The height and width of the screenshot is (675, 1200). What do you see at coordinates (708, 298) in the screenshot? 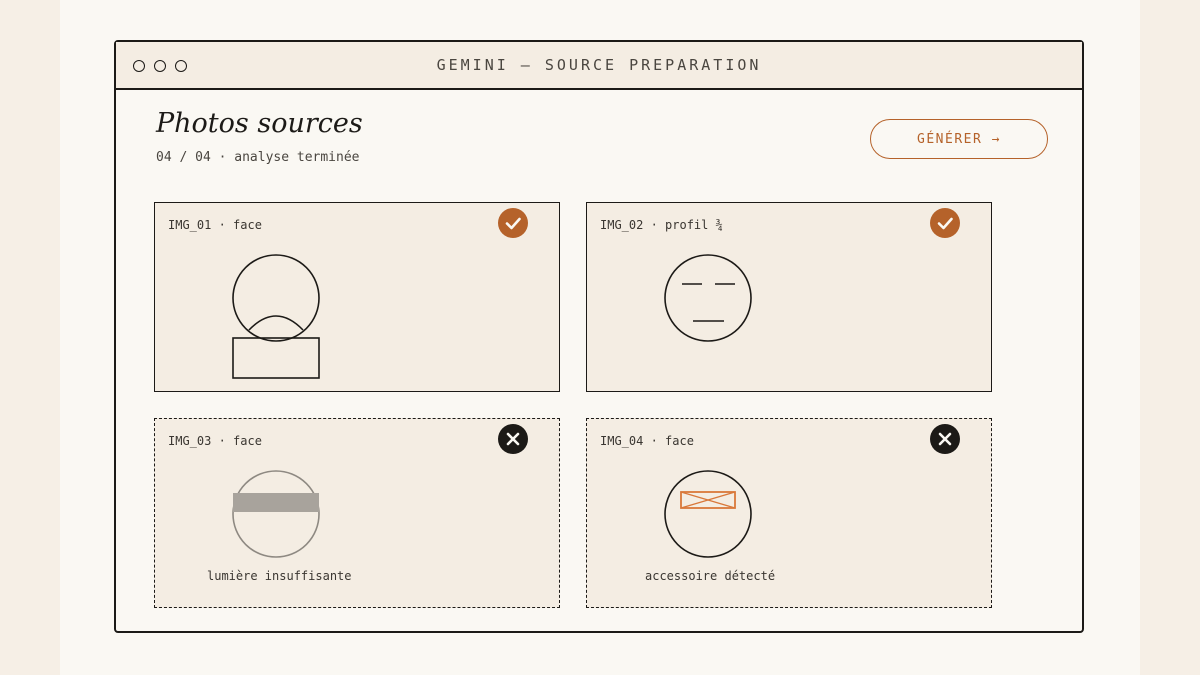
I see `portrait-illustration-neutral-face` at bounding box center [708, 298].